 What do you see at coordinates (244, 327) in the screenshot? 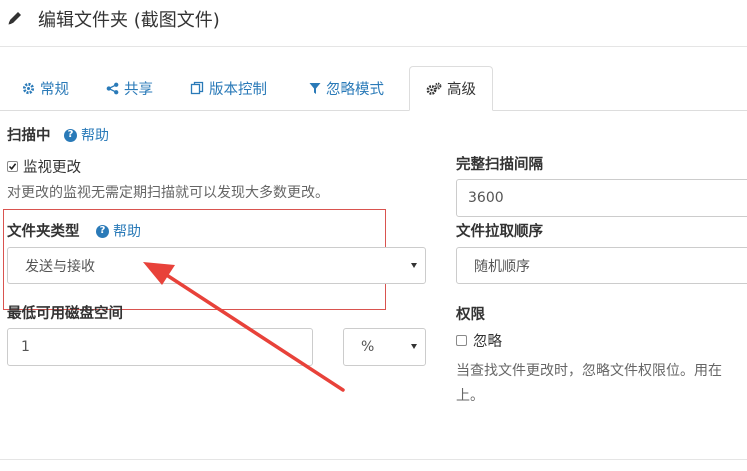
I see `annotation-arrow` at bounding box center [244, 327].